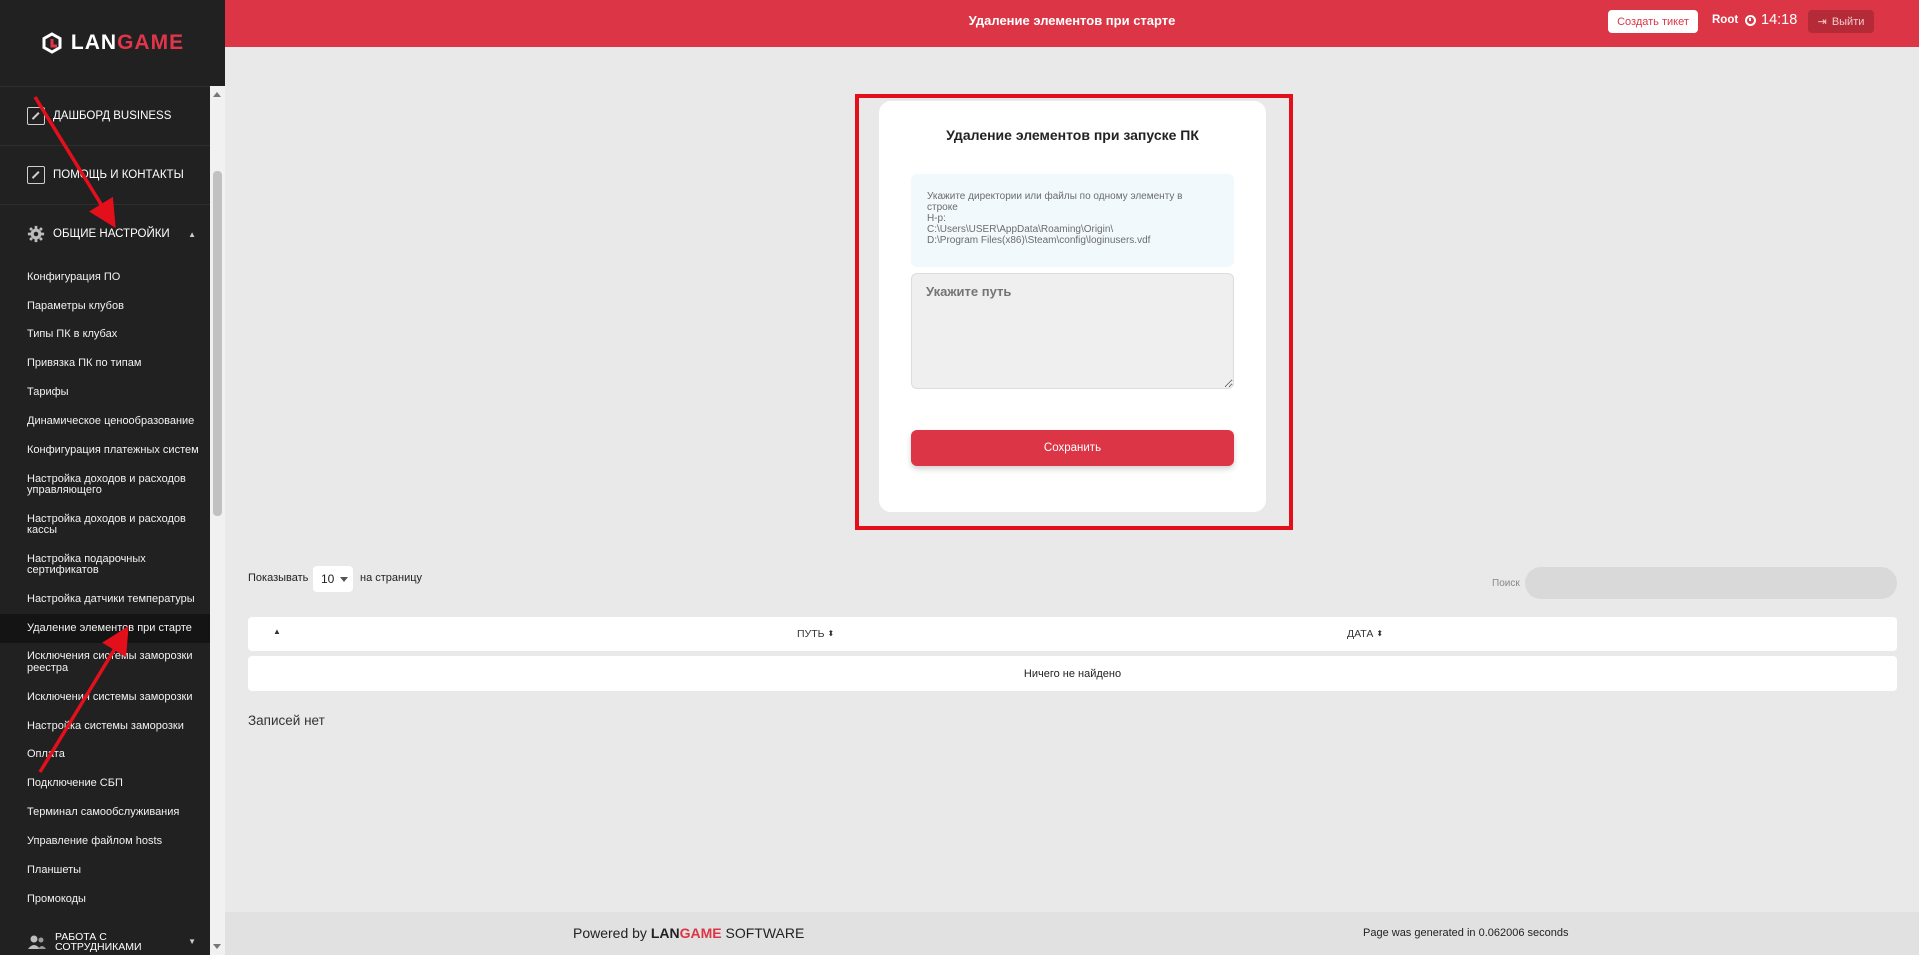  What do you see at coordinates (942, 207) in the screenshot?
I see `hint-line: строке` at bounding box center [942, 207].